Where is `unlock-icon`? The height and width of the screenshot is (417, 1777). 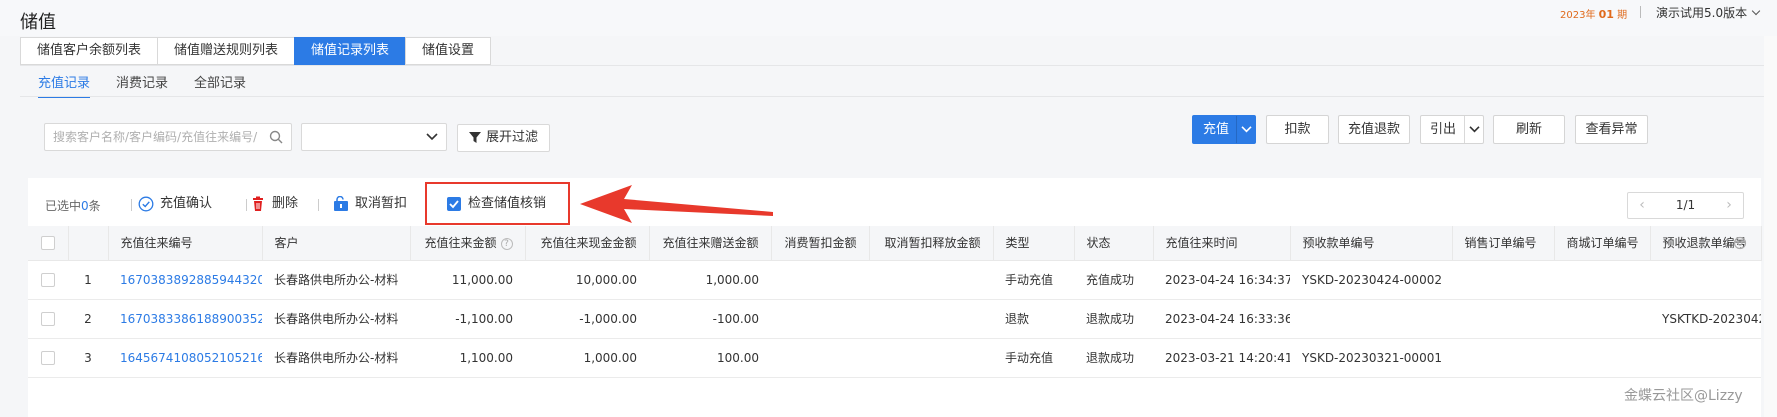 unlock-icon is located at coordinates (341, 203).